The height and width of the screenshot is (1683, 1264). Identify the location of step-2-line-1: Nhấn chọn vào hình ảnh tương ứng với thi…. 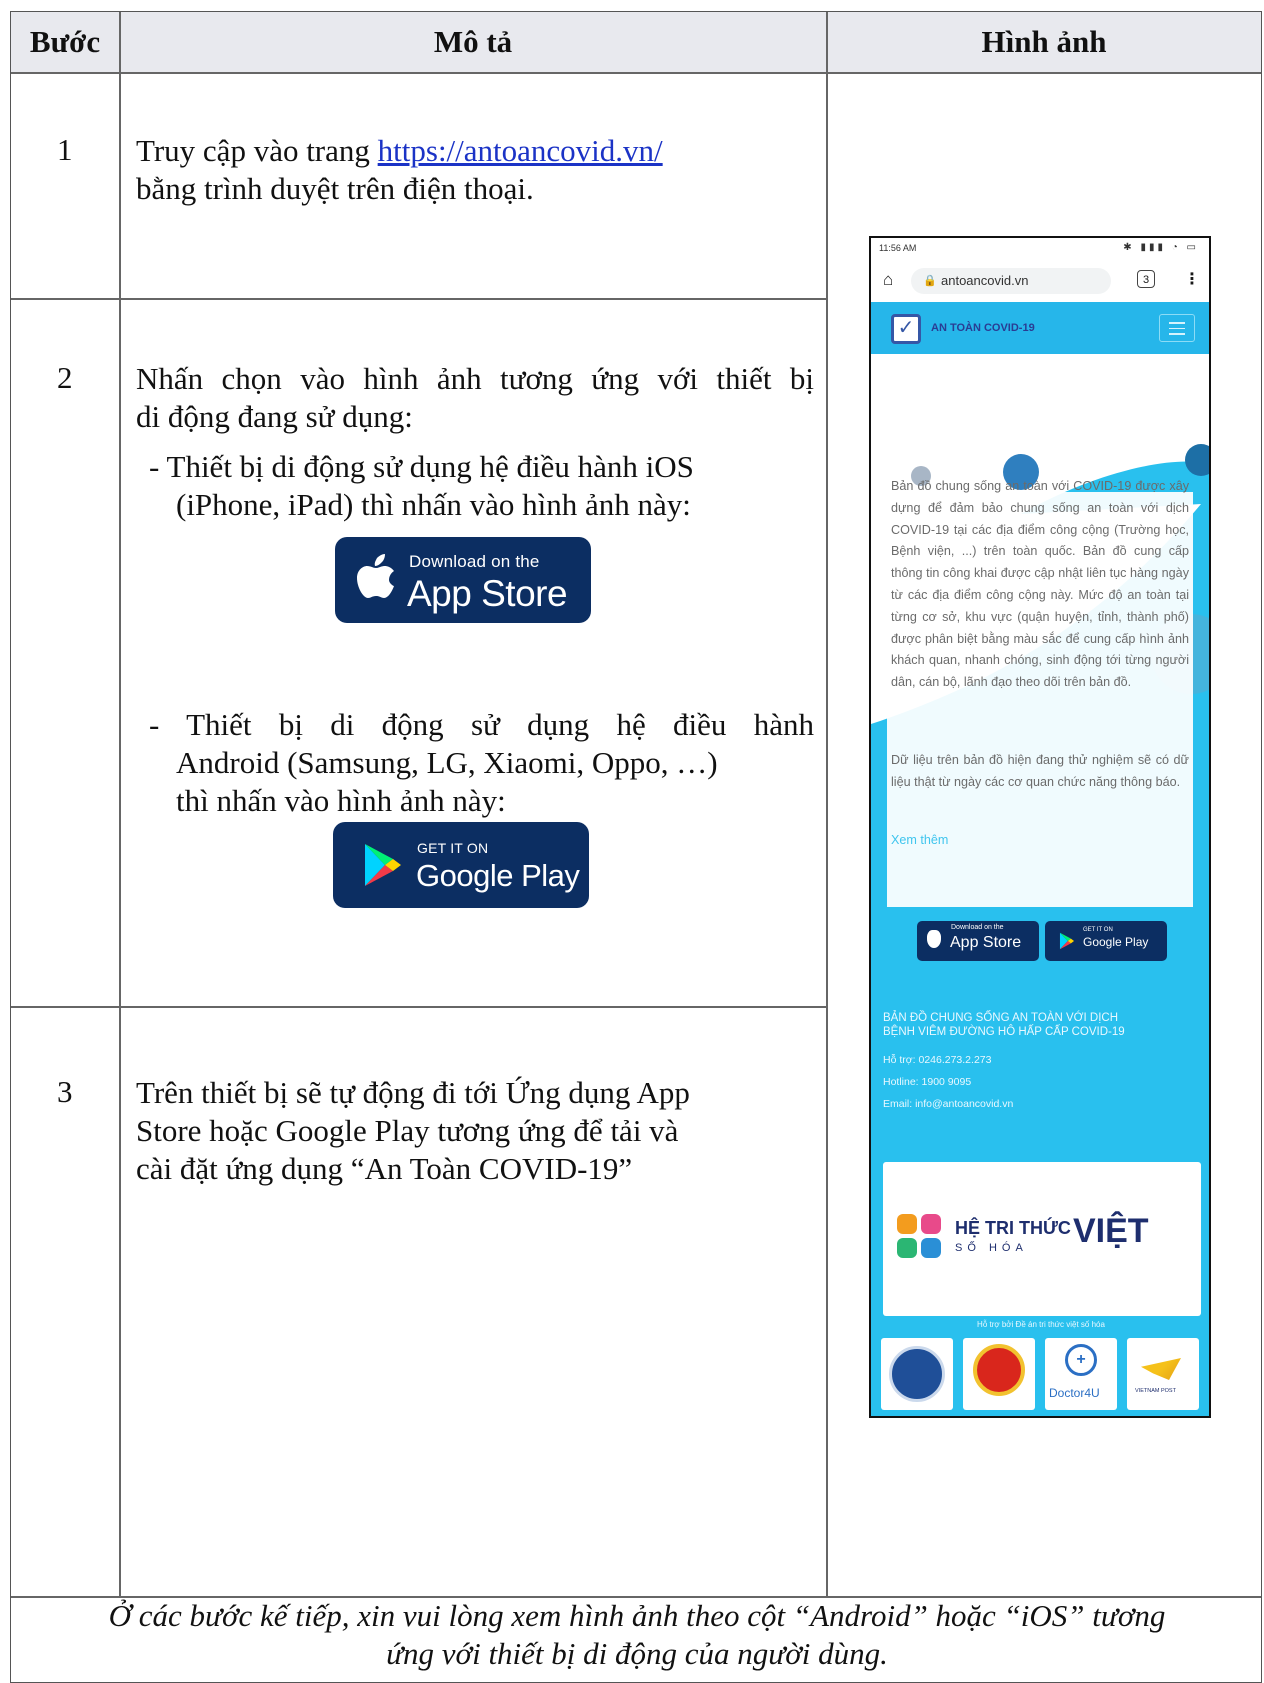
(475, 378).